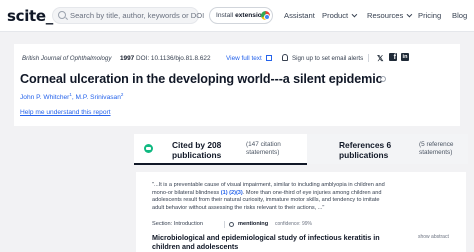  What do you see at coordinates (62, 15) in the screenshot?
I see `search-icon` at bounding box center [62, 15].